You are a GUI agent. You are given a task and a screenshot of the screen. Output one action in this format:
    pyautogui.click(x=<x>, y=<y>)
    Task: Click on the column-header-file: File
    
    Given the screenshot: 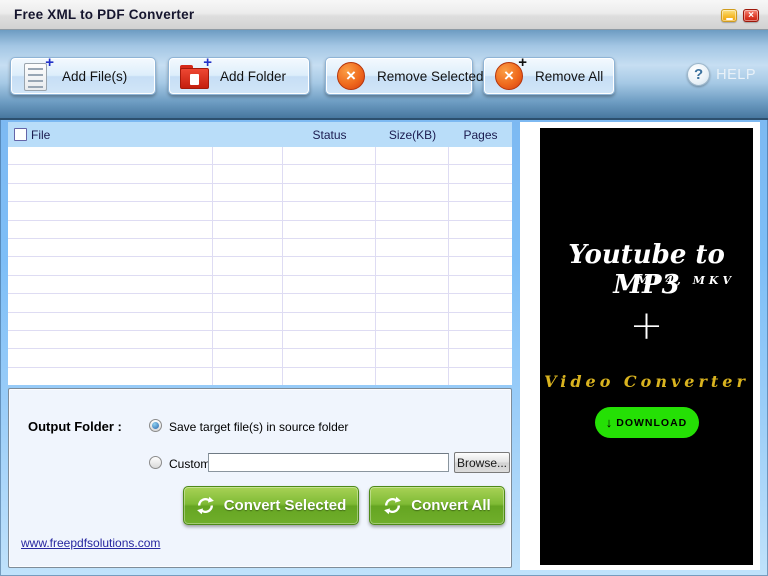 What is the action you would take?
    pyautogui.click(x=41, y=134)
    